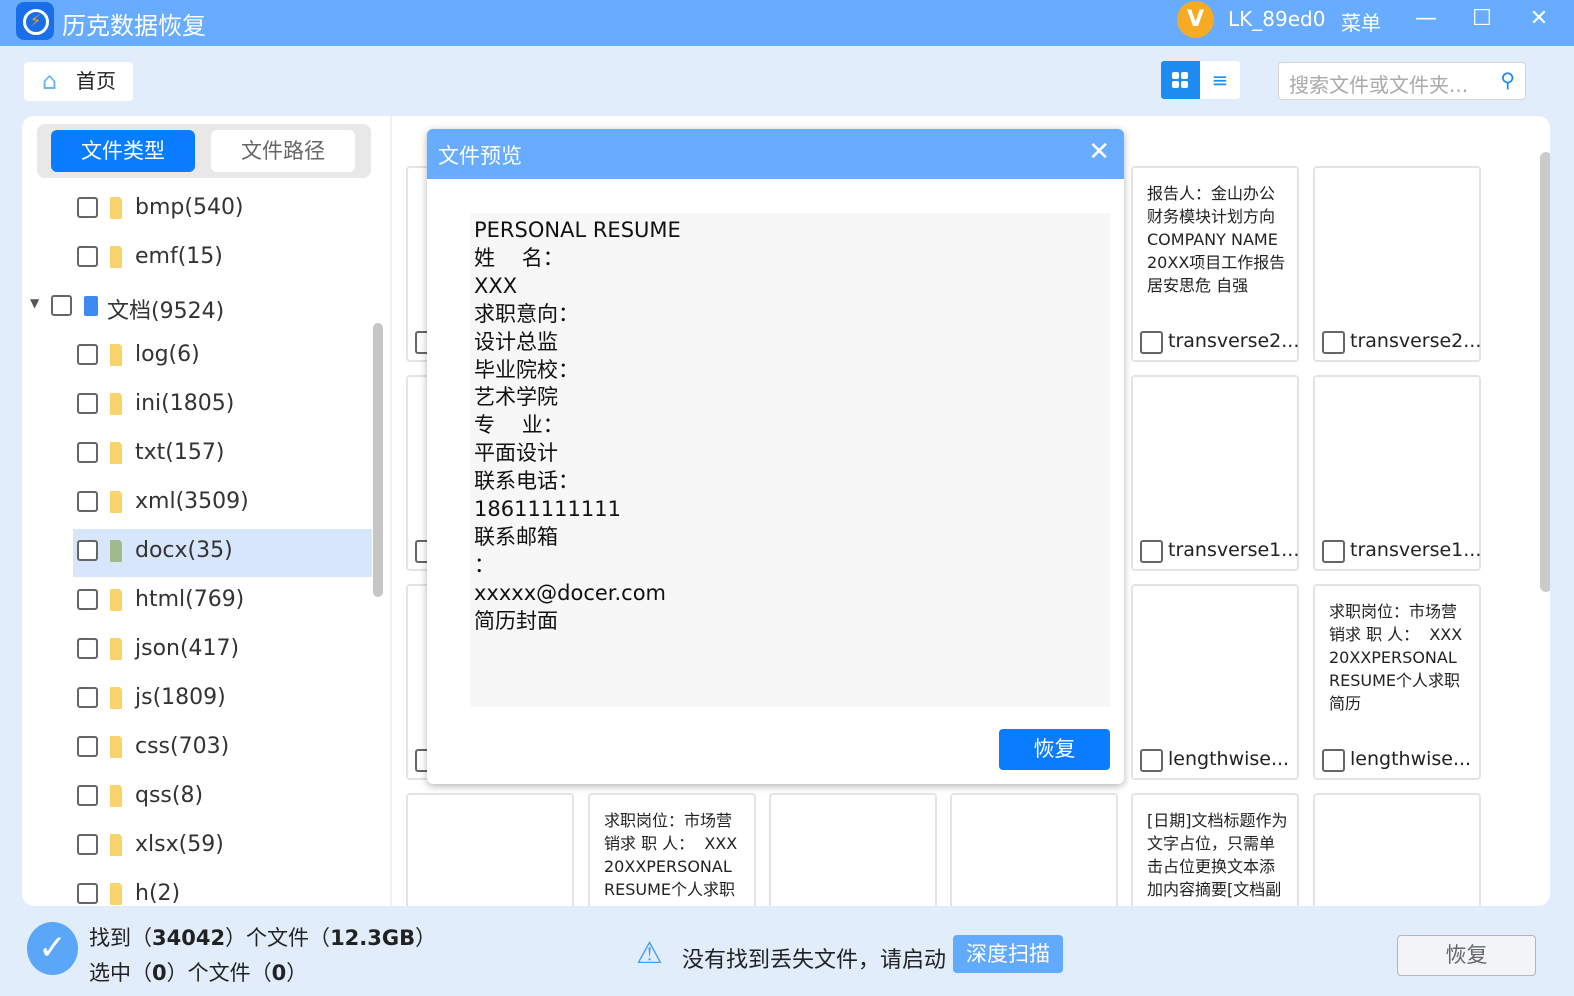 The image size is (1574, 996). Describe the element at coordinates (1008, 954) in the screenshot. I see `deep-scan-button: 深度扫描` at that location.